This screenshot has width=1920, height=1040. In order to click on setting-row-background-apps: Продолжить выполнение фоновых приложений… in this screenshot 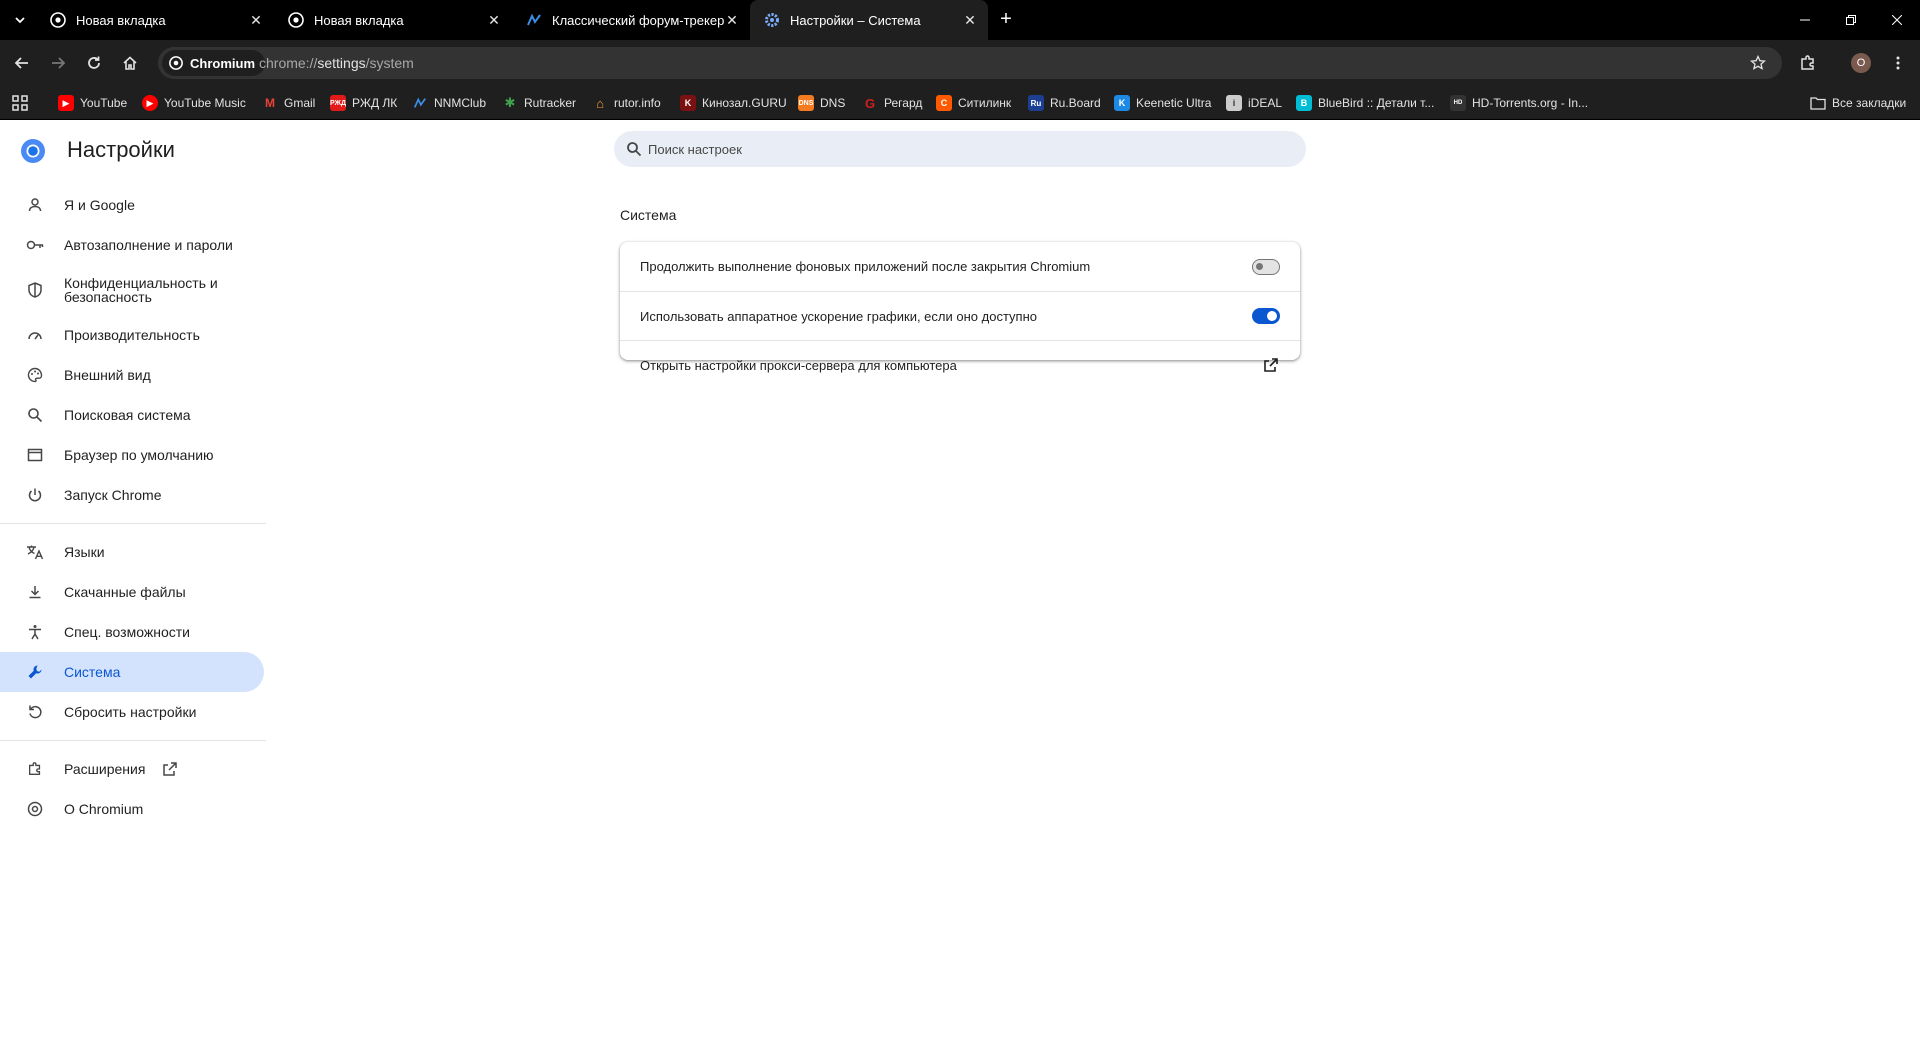, I will do `click(960, 266)`.